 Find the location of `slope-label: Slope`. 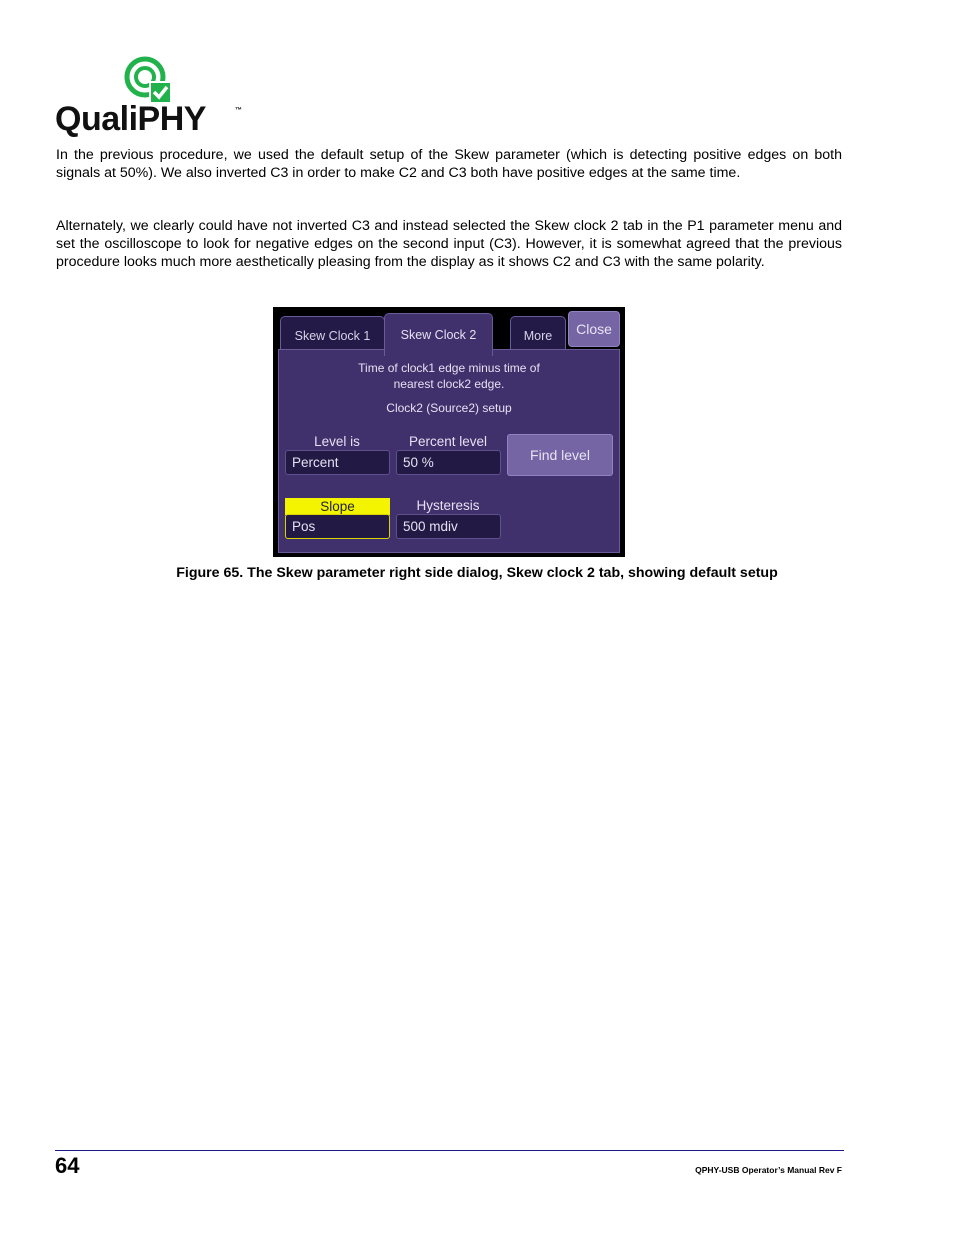

slope-label: Slope is located at coordinates (337, 506).